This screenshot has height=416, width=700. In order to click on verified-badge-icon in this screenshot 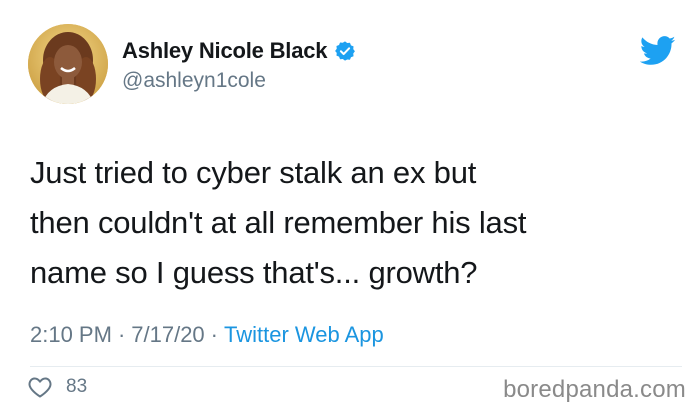, I will do `click(345, 51)`.